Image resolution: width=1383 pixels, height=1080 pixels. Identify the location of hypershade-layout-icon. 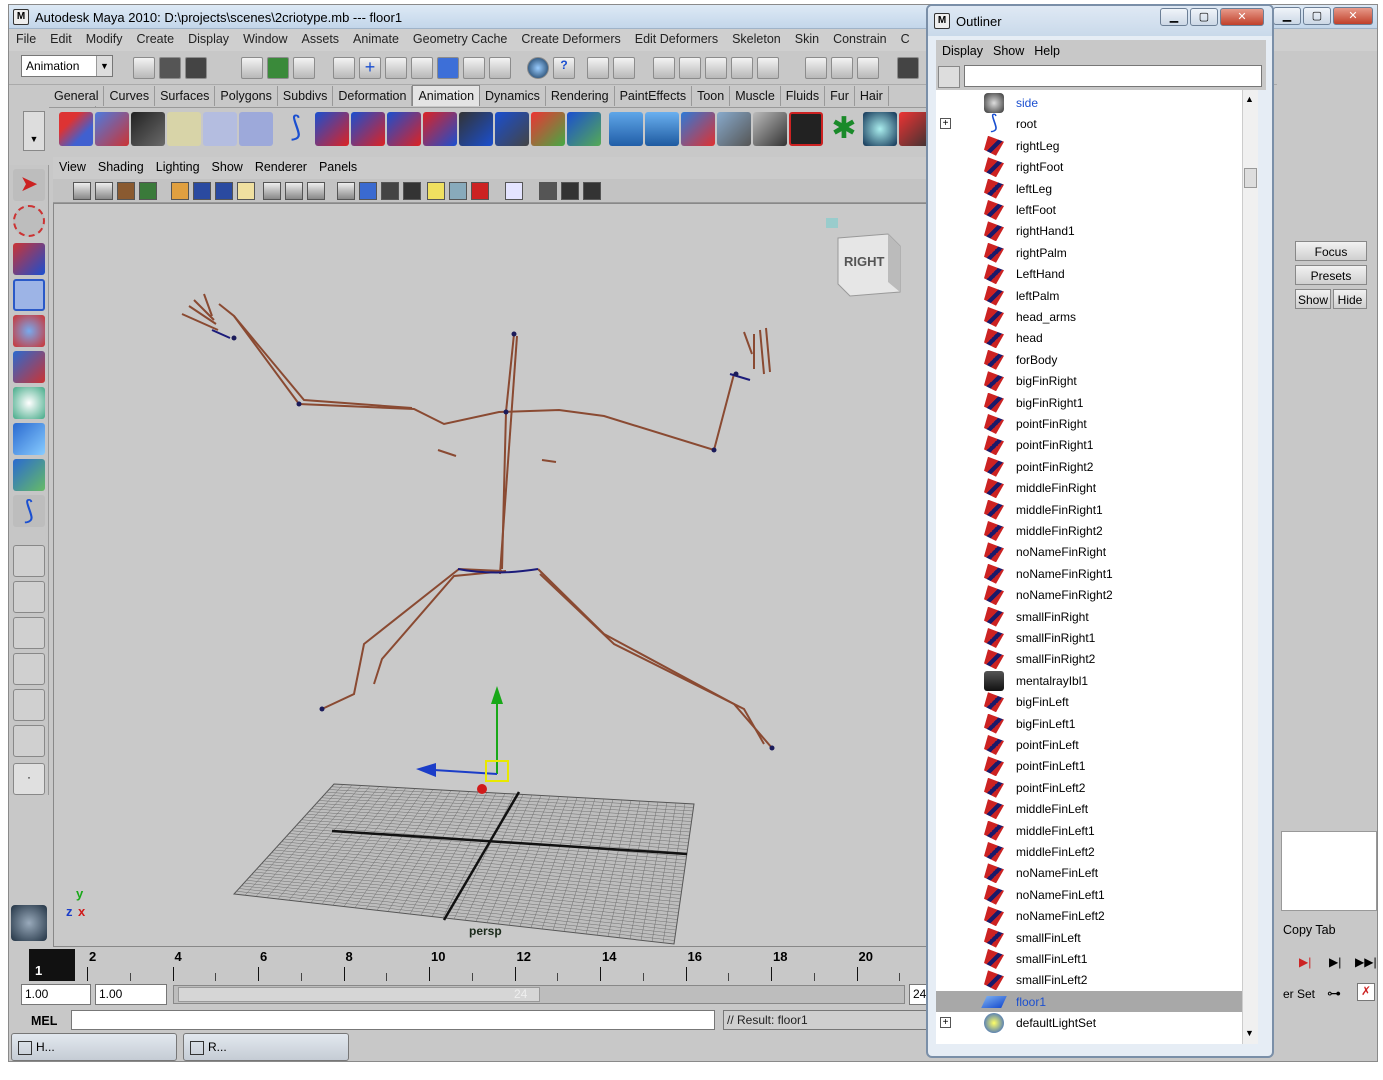
(29, 705).